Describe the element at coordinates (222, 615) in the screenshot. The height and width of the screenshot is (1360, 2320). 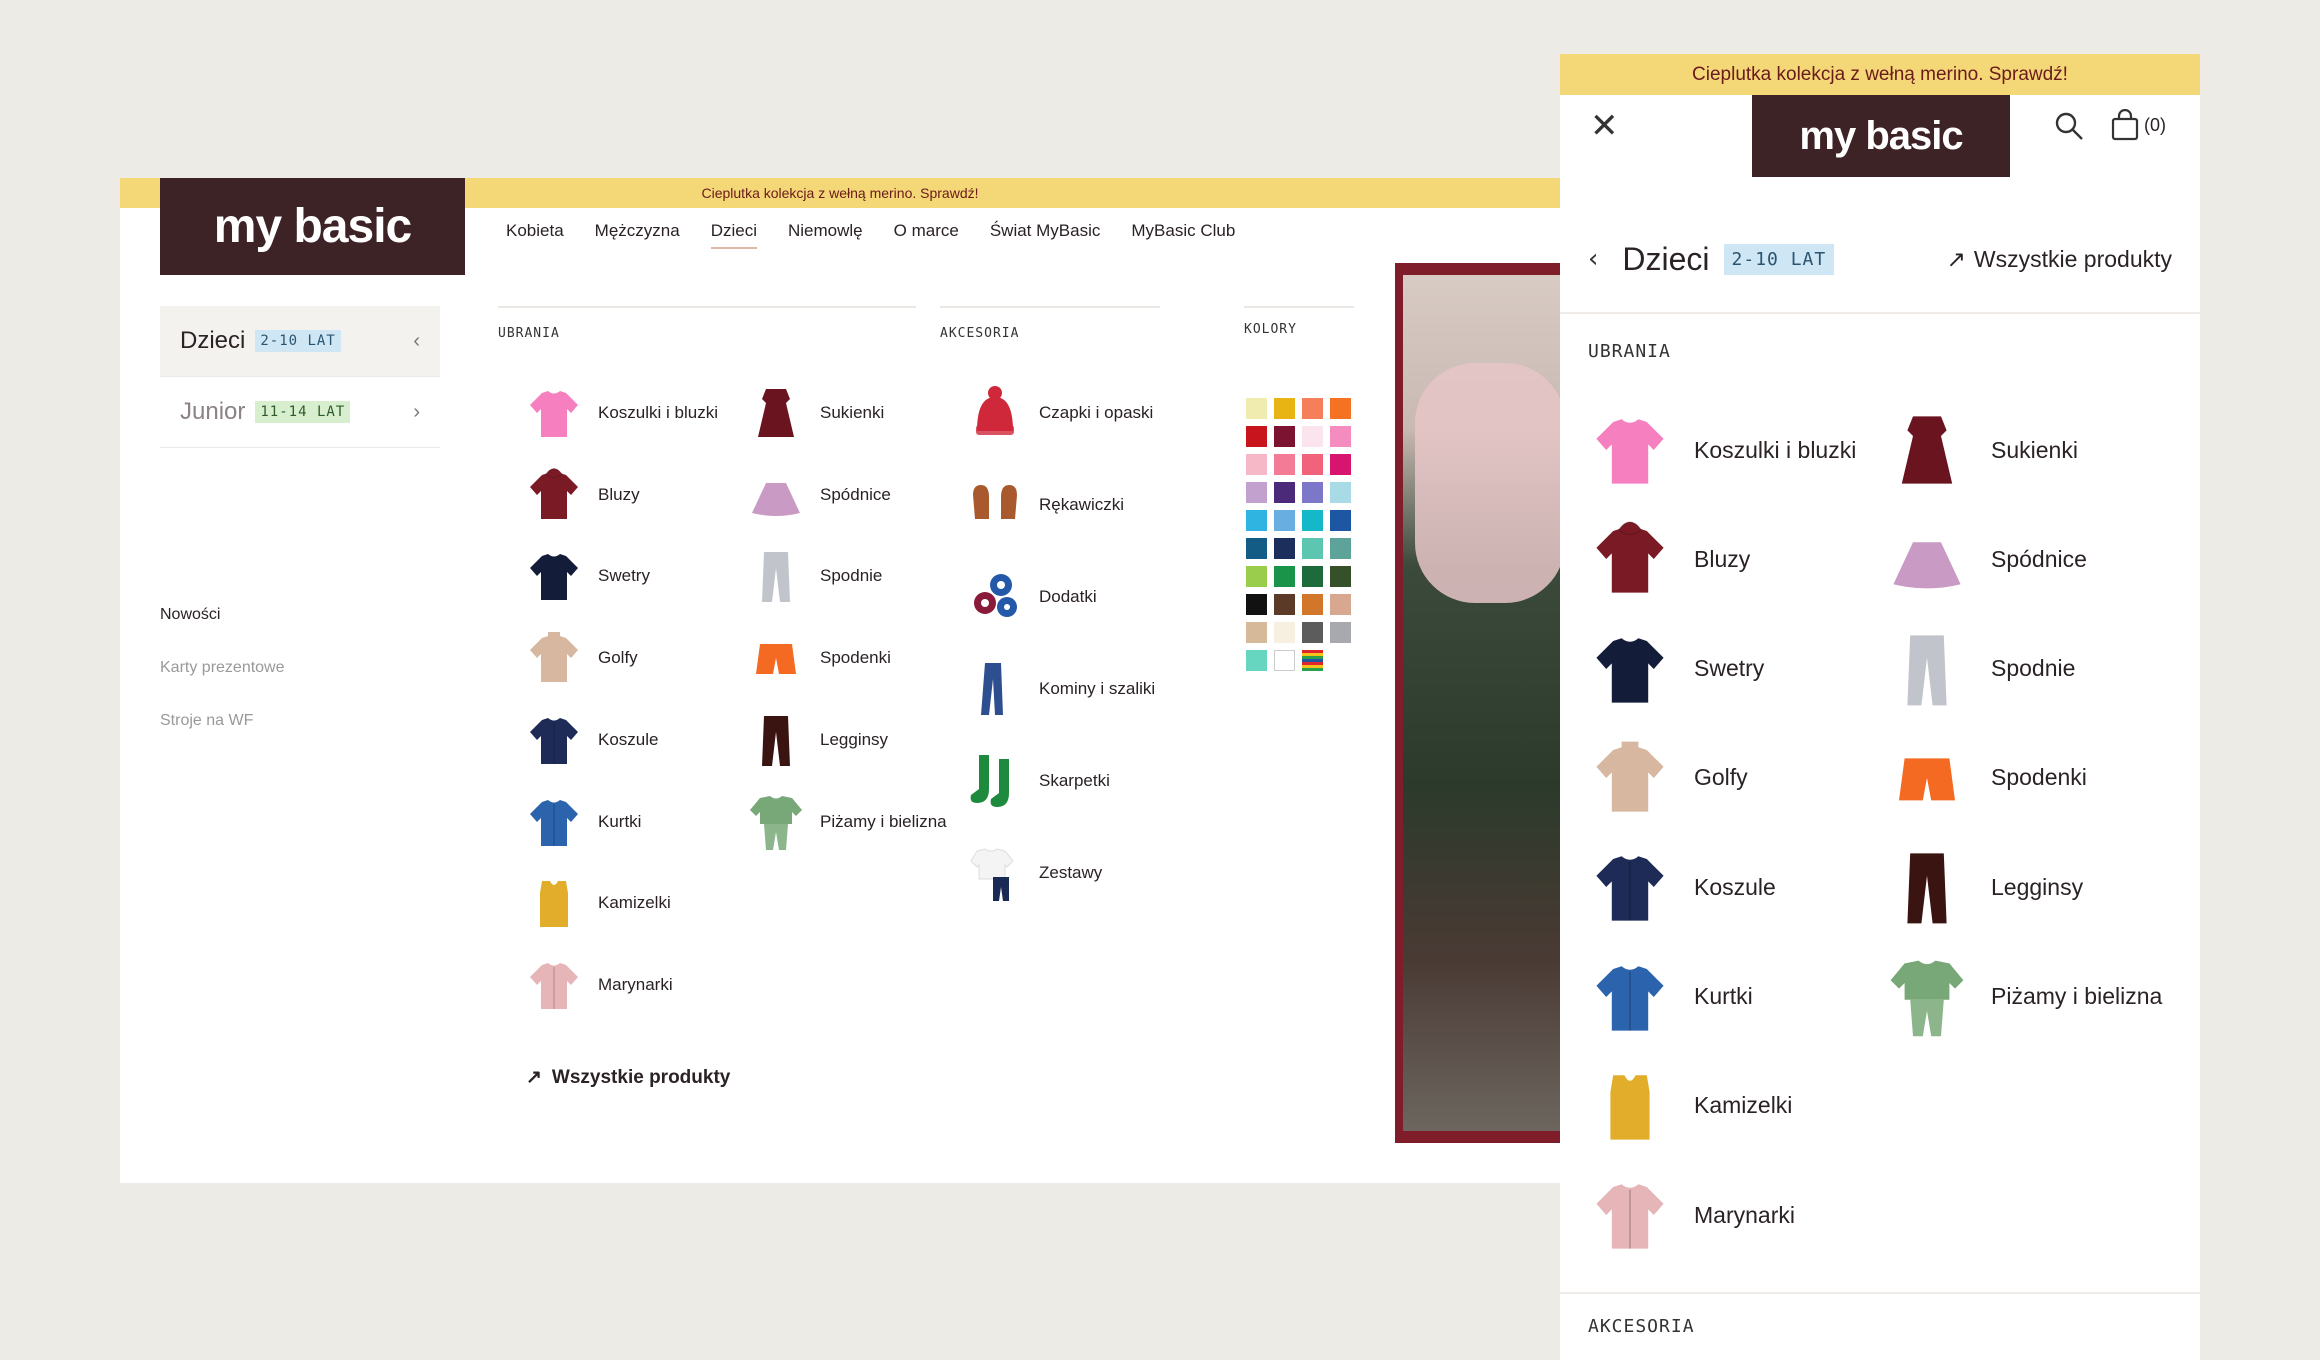
I see `link-nowosci: Nowości` at that location.